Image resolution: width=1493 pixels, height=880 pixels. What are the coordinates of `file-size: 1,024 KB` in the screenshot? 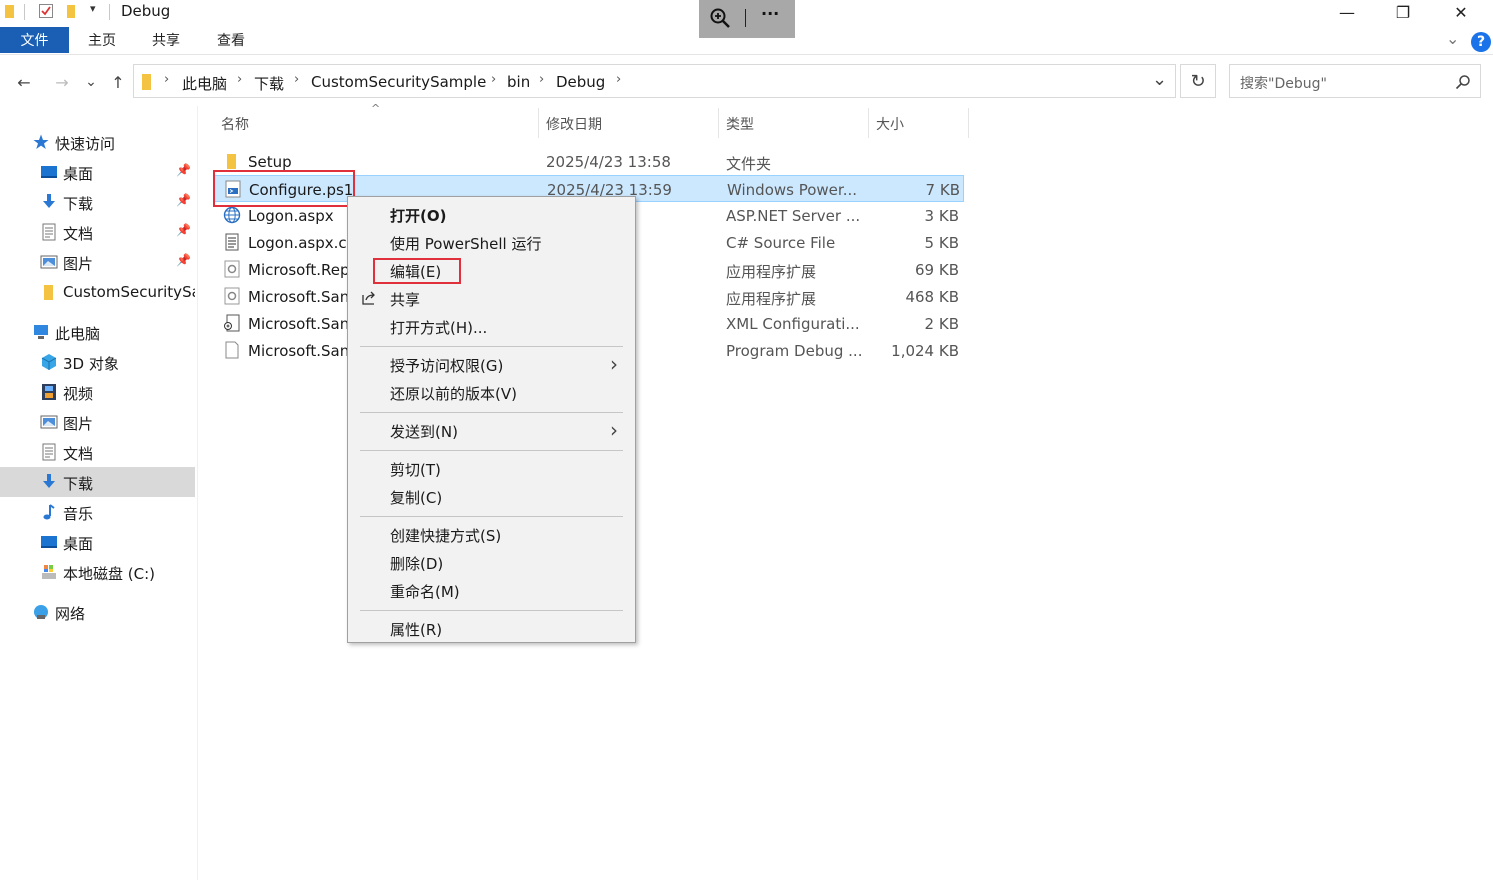 It's located at (925, 351).